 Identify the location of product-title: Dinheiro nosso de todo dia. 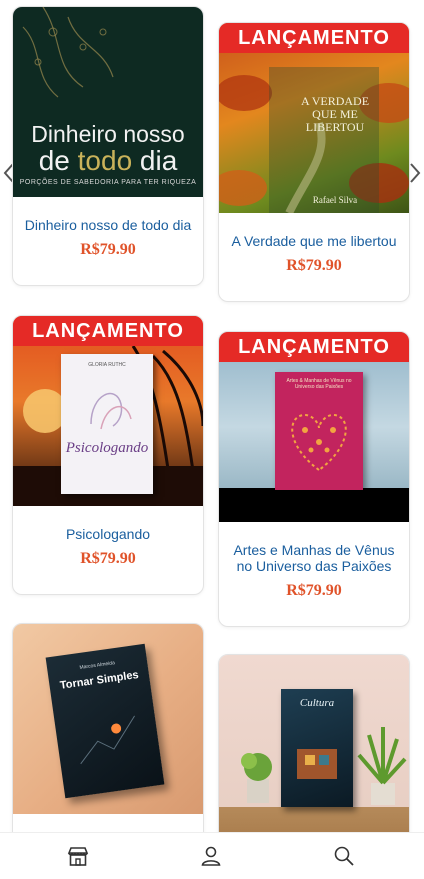
(108, 225).